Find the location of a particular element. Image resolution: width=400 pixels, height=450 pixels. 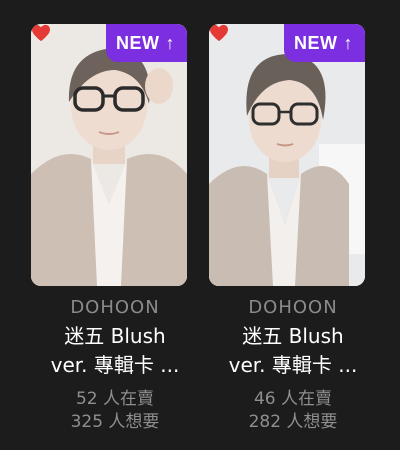

product-stats: 46 人在賣 282 人想要 is located at coordinates (293, 411).